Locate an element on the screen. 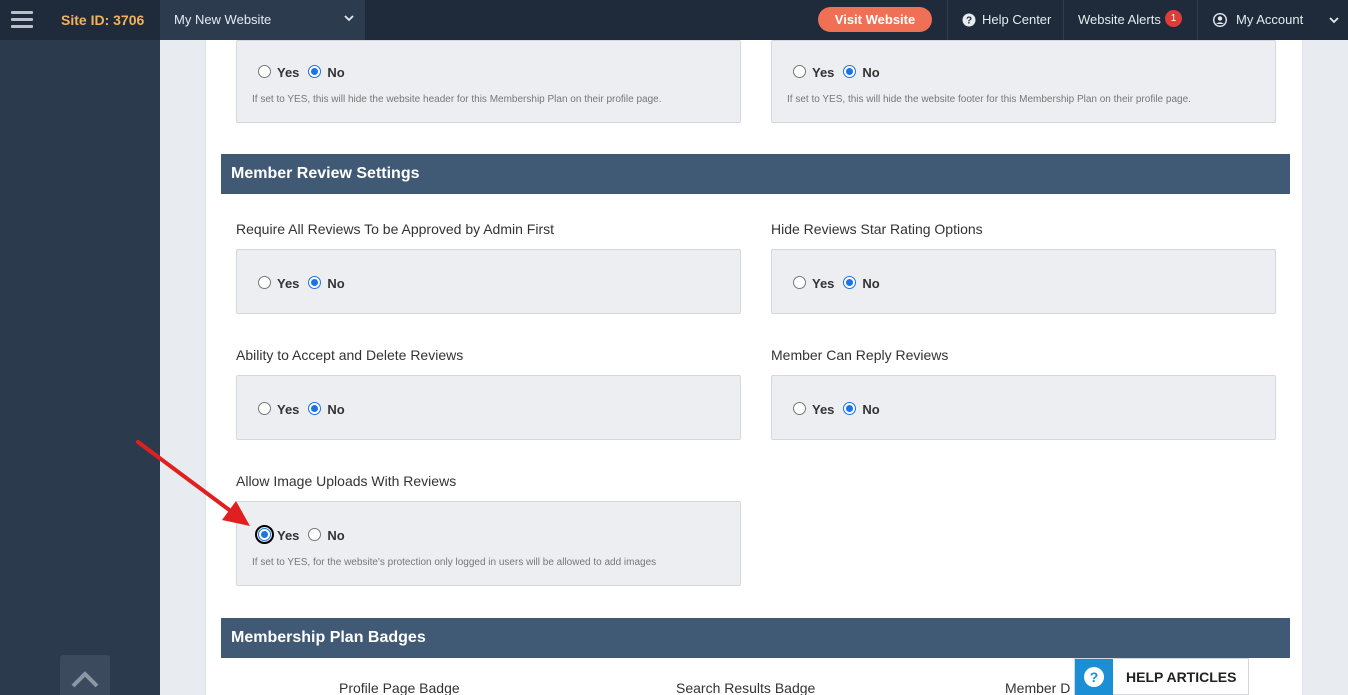 The image size is (1348, 695). field-label: Hide Reviews Star Rating Options is located at coordinates (877, 229).